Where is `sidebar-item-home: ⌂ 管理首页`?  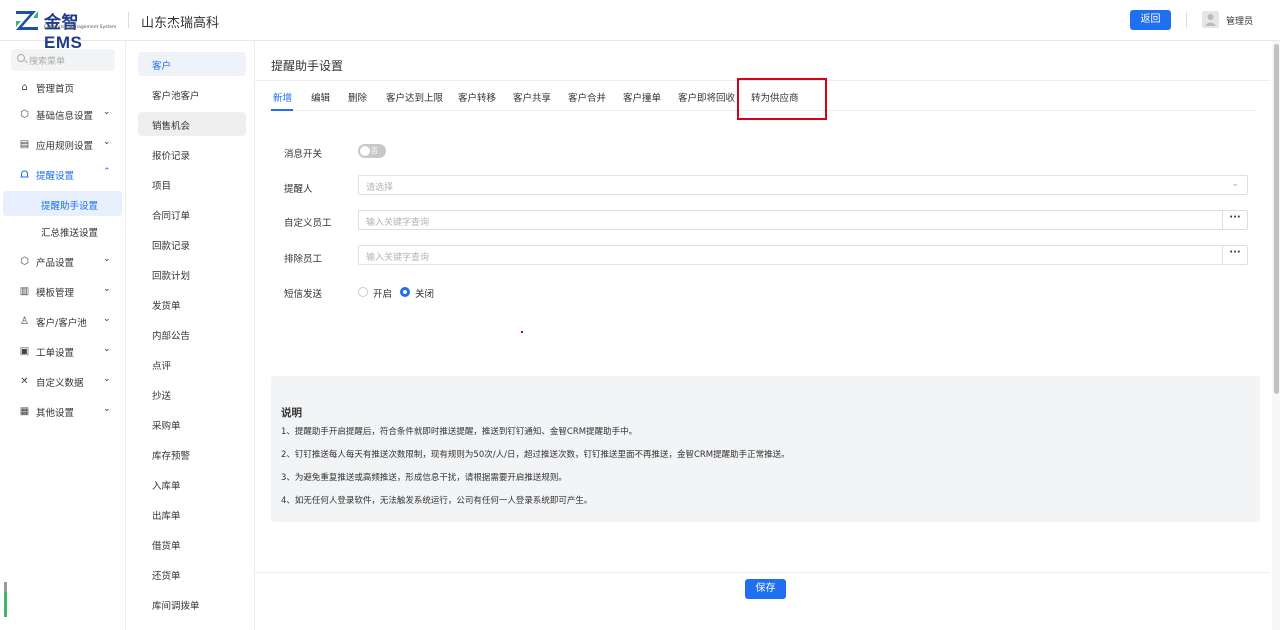 sidebar-item-home: ⌂ 管理首页 is located at coordinates (62, 87).